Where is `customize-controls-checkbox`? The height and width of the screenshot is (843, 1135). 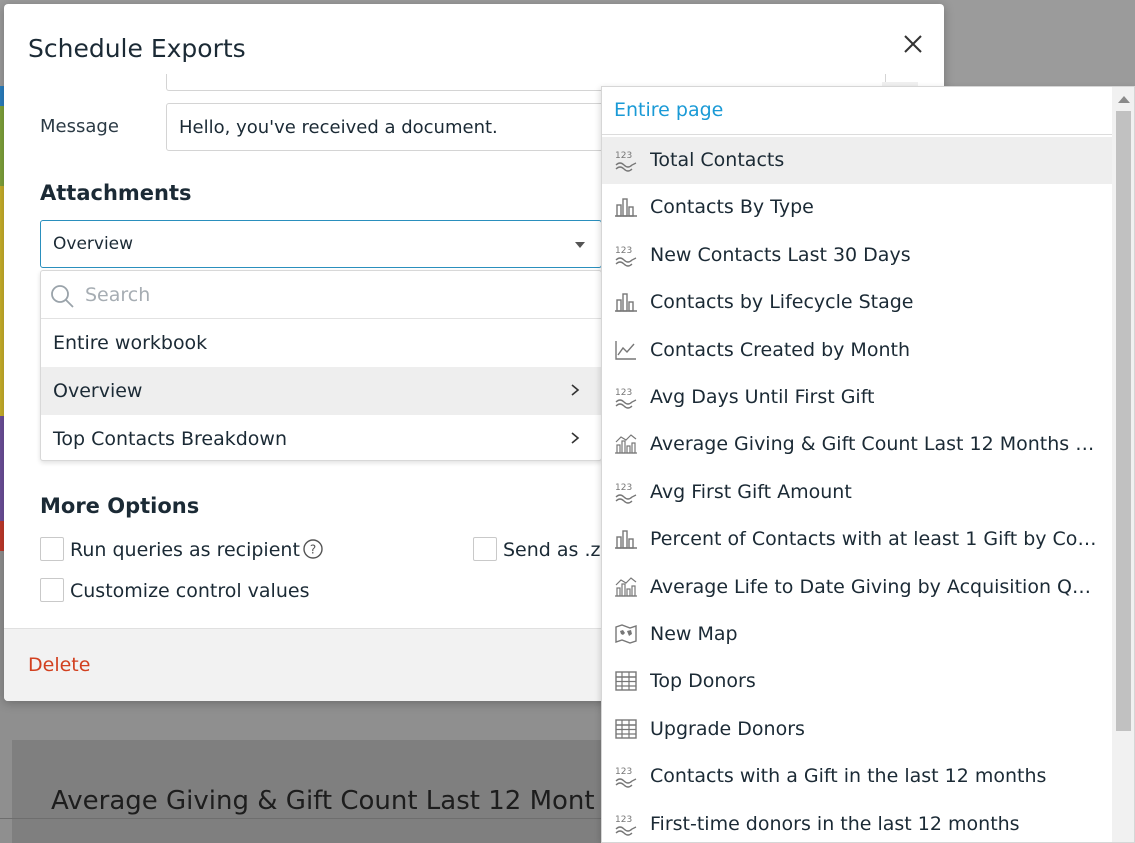 customize-controls-checkbox is located at coordinates (52, 590).